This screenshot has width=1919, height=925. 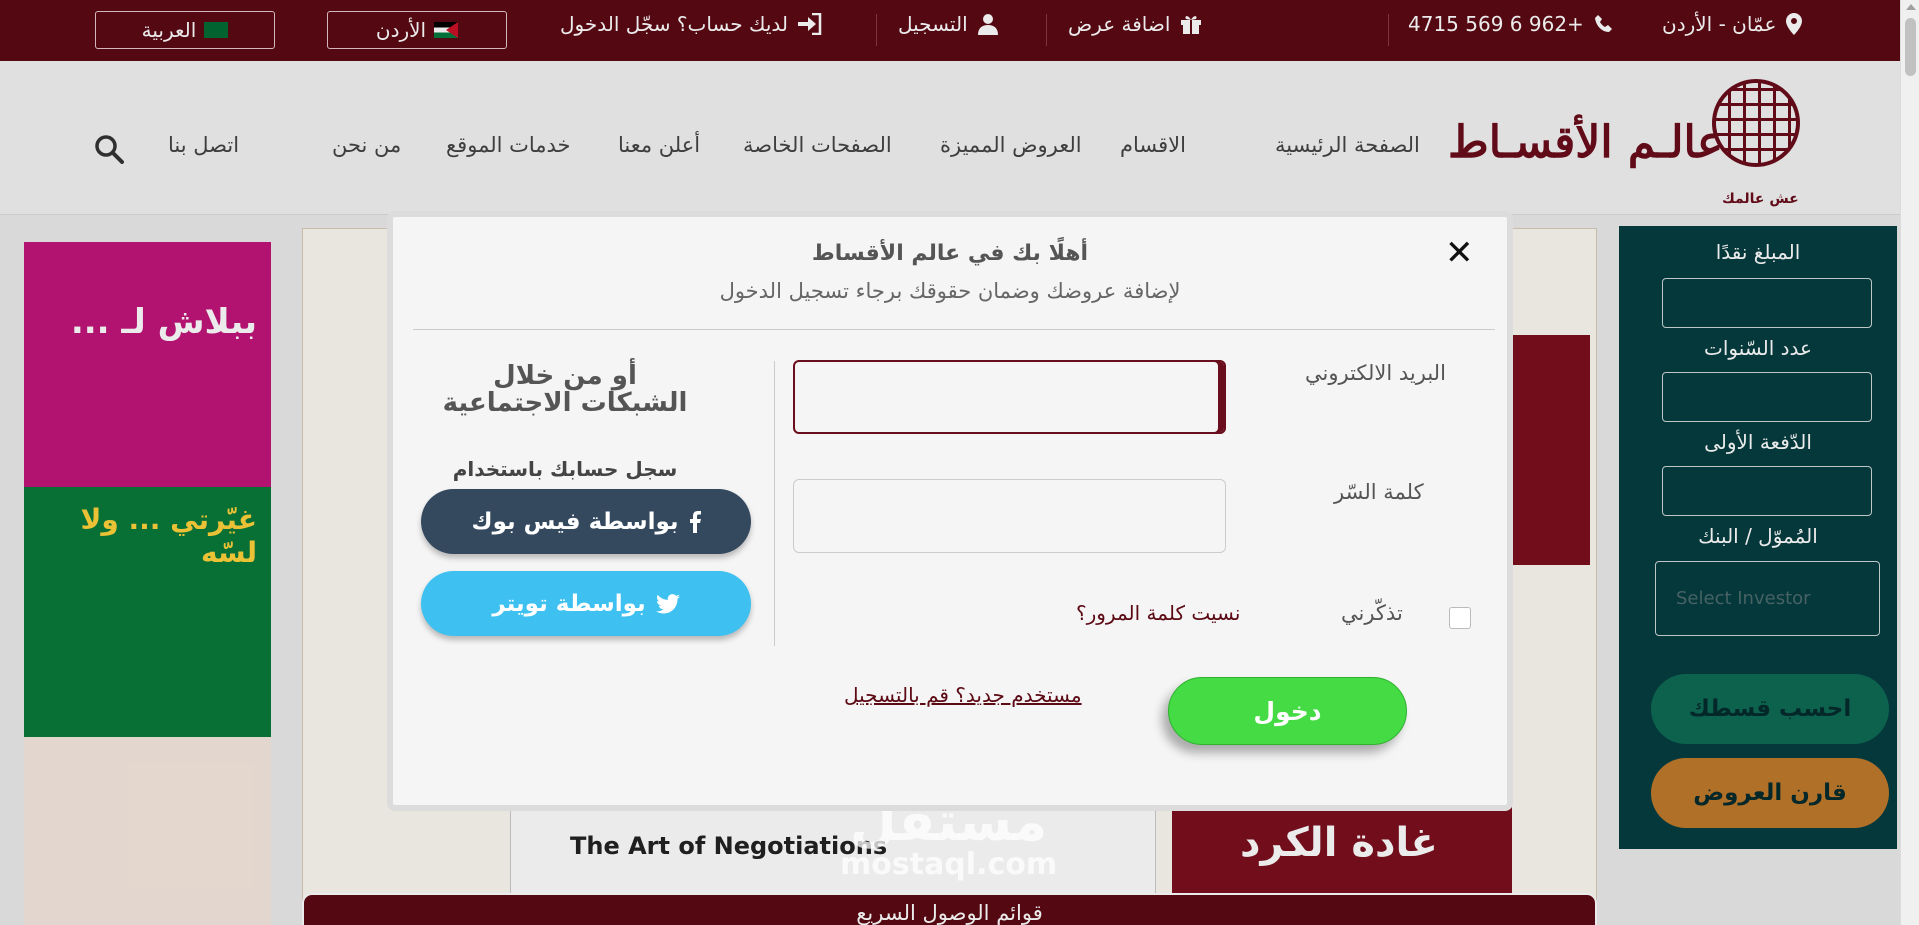 I want to click on social-login-title: أو من خلال الشبكات الاجتماعية, so click(x=565, y=390).